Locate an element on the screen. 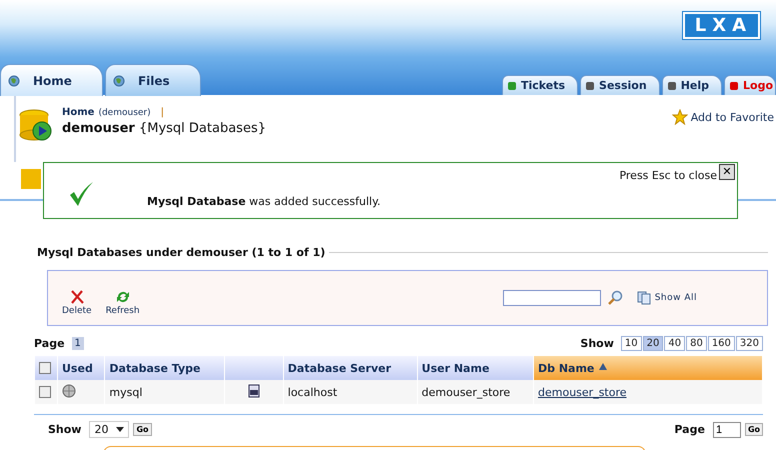 The image size is (776, 450). page-title: demouser is located at coordinates (98, 128).